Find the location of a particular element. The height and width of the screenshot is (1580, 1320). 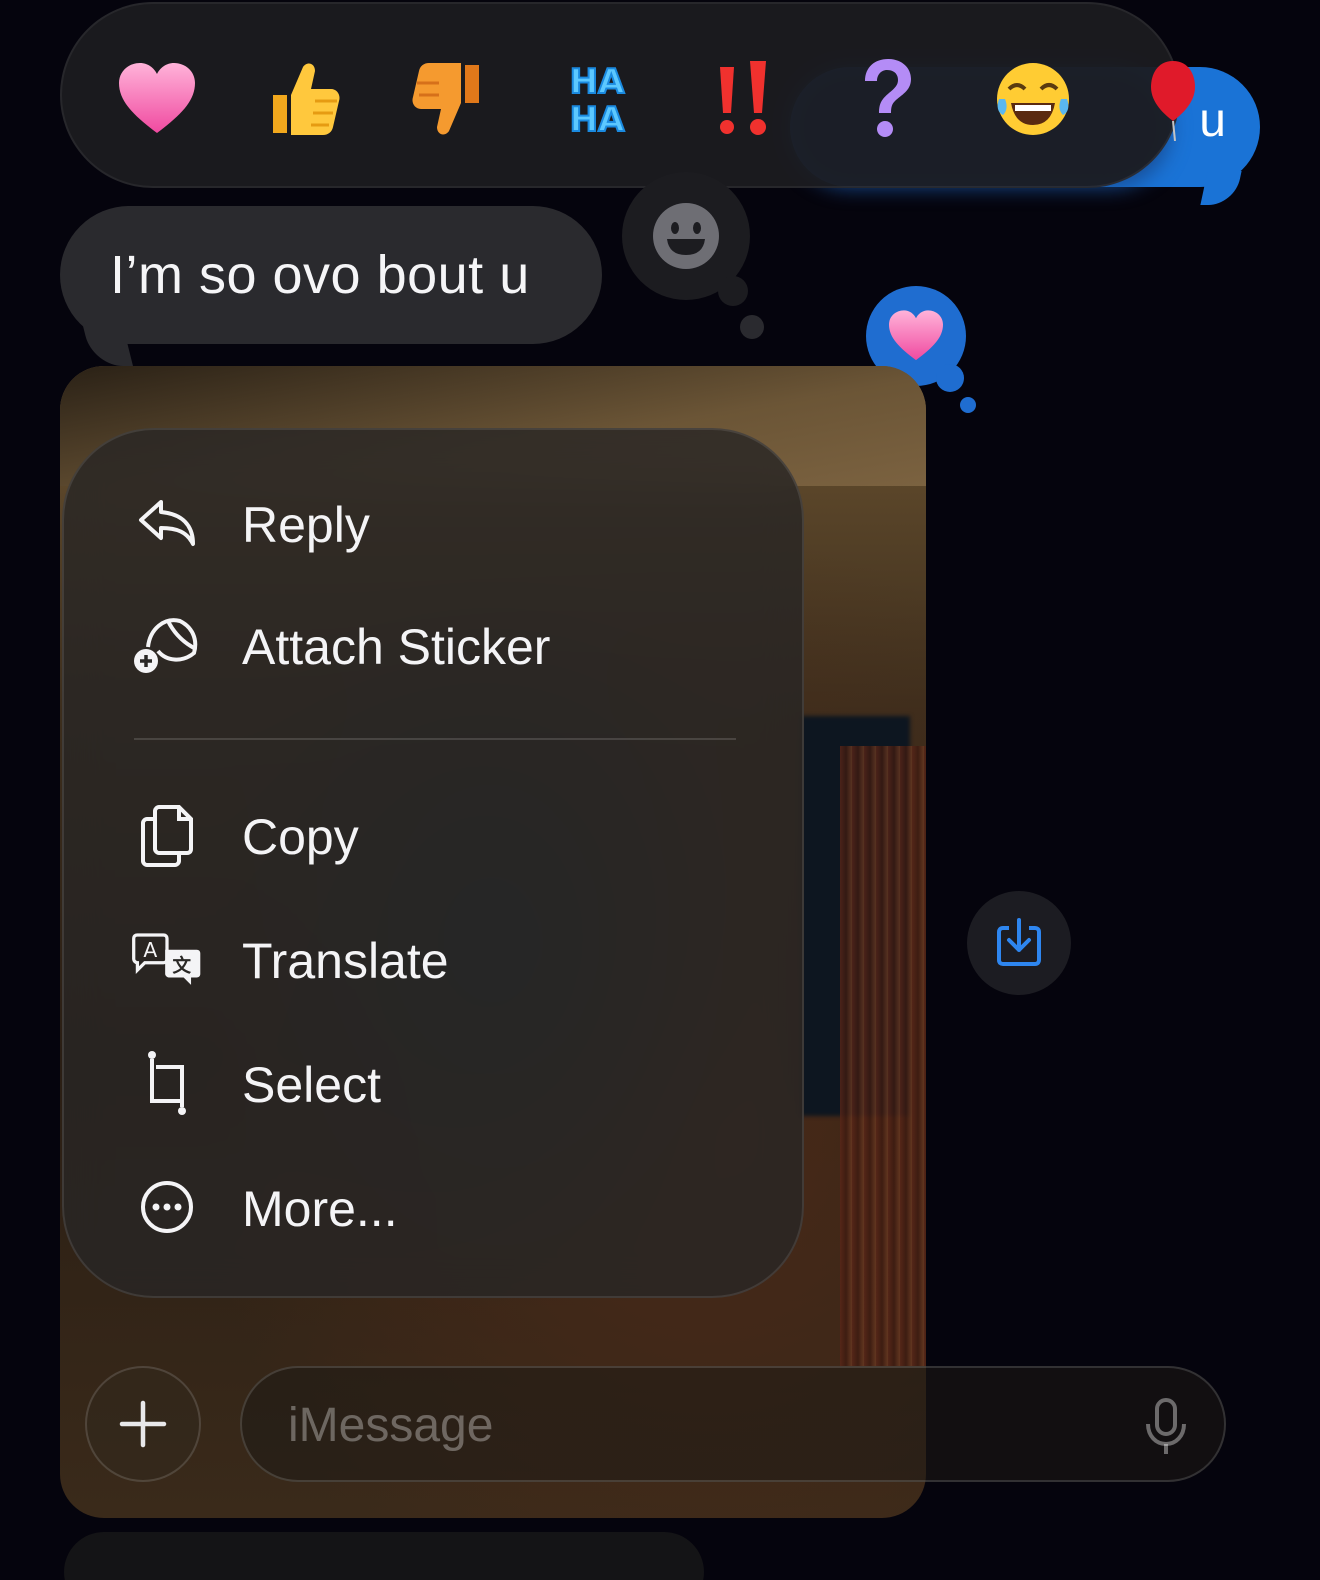

heart-badge-dot is located at coordinates (968, 405).